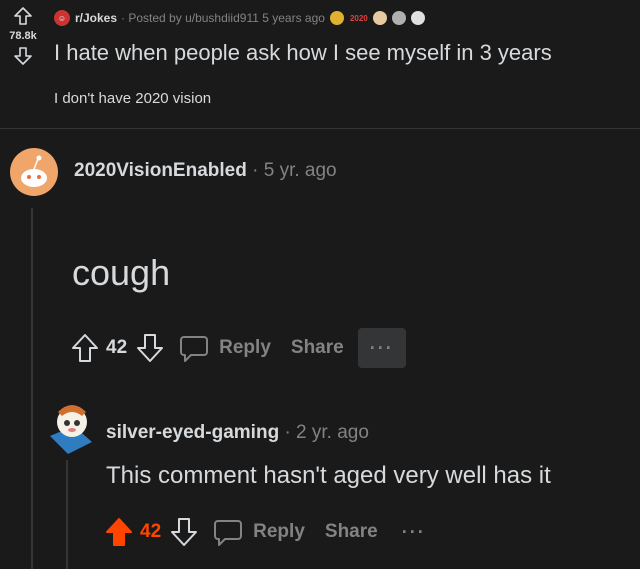 Image resolution: width=640 pixels, height=569 pixels. I want to click on award-face-icon, so click(379, 18).